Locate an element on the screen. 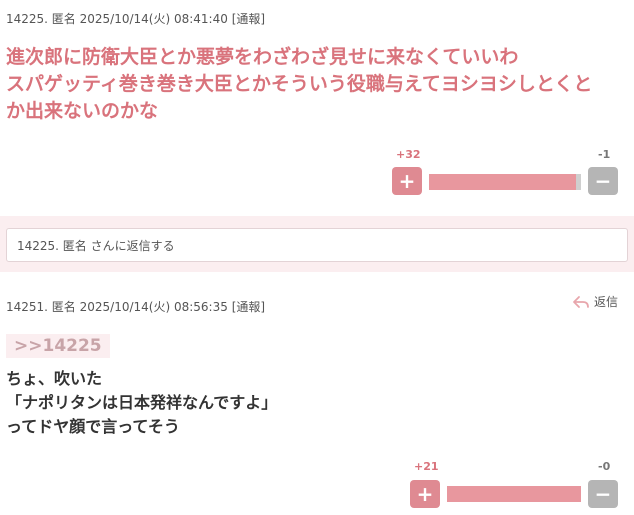  comment-line: スパゲッティ巻き巻き大臣とかそういう役職与えてヨシヨシしとくと is located at coordinates (299, 84).